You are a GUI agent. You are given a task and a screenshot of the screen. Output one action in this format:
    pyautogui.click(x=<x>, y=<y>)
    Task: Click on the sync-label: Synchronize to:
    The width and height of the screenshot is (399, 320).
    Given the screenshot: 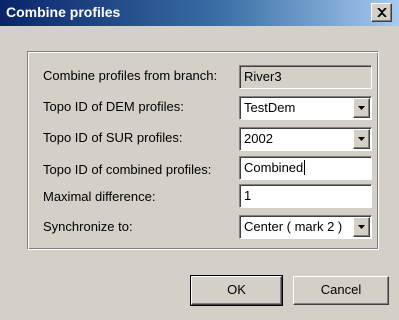 What is the action you would take?
    pyautogui.click(x=88, y=226)
    